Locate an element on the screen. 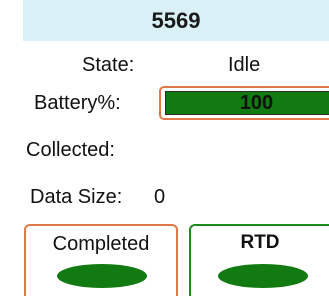 This screenshot has height=296, width=329. device-id: 5569 is located at coordinates (176, 20).